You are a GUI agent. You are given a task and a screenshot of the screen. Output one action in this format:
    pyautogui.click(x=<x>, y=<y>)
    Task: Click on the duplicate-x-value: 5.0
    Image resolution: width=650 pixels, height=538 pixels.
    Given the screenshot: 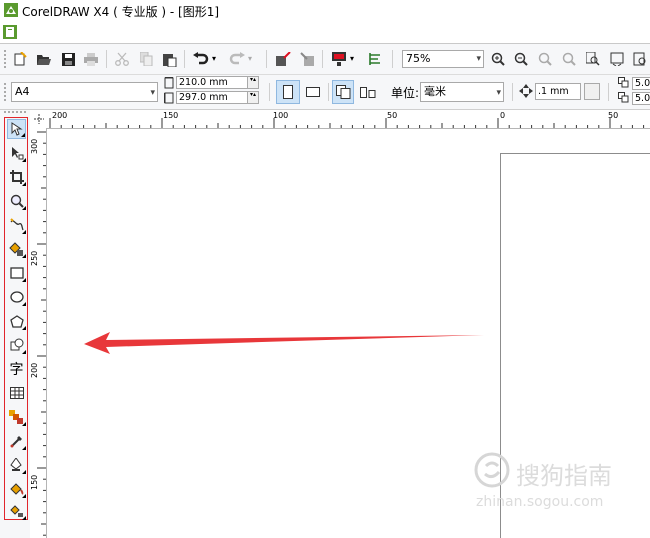 What is the action you would take?
    pyautogui.click(x=642, y=83)
    